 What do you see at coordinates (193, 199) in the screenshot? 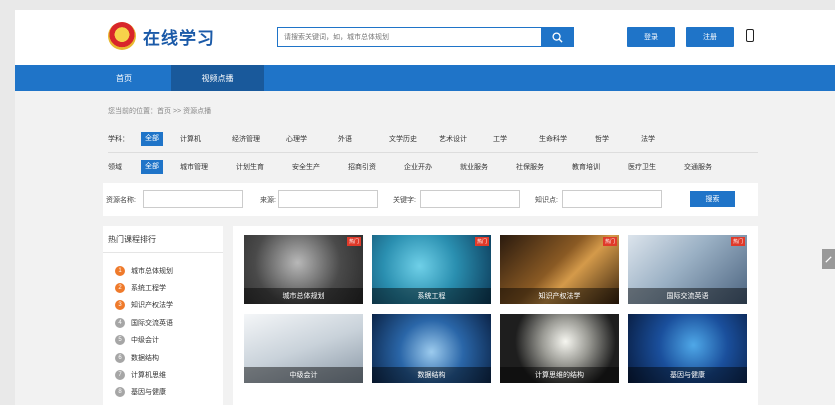
I see `resource-name-input` at bounding box center [193, 199].